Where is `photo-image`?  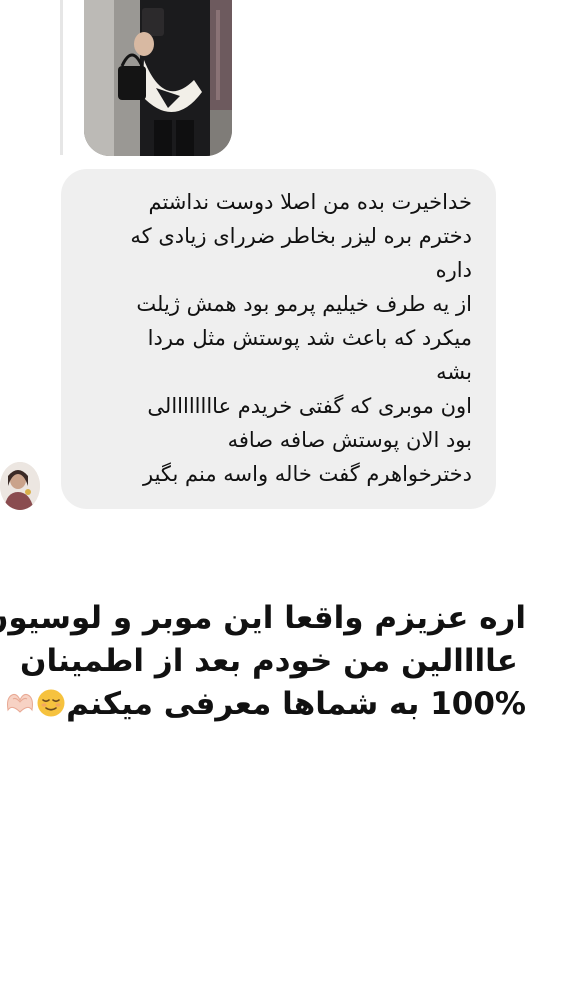 photo-image is located at coordinates (158, 78).